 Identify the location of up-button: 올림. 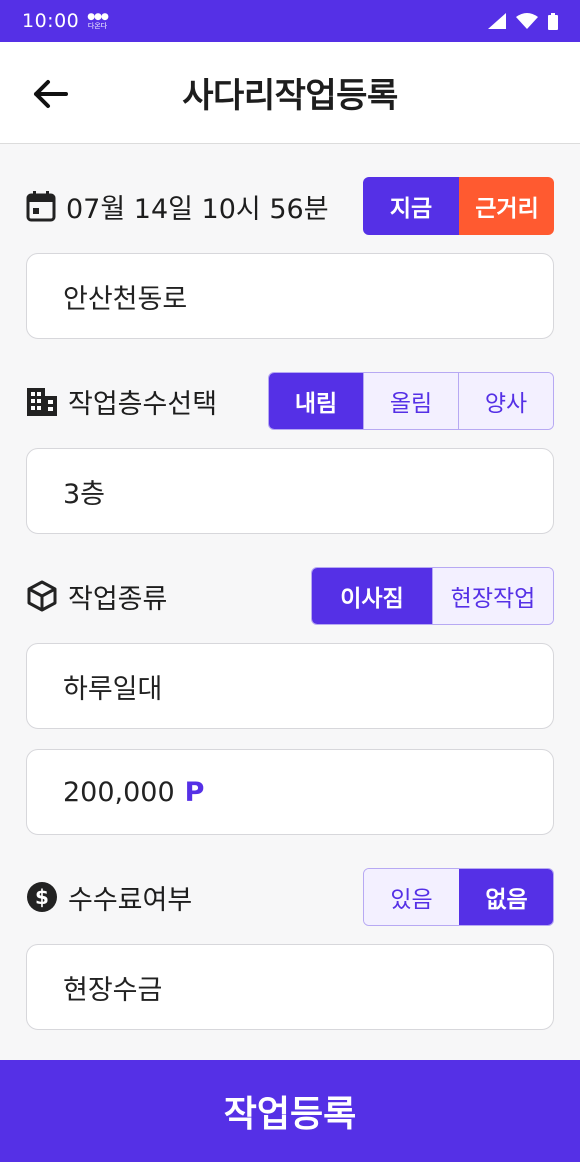
(410, 401).